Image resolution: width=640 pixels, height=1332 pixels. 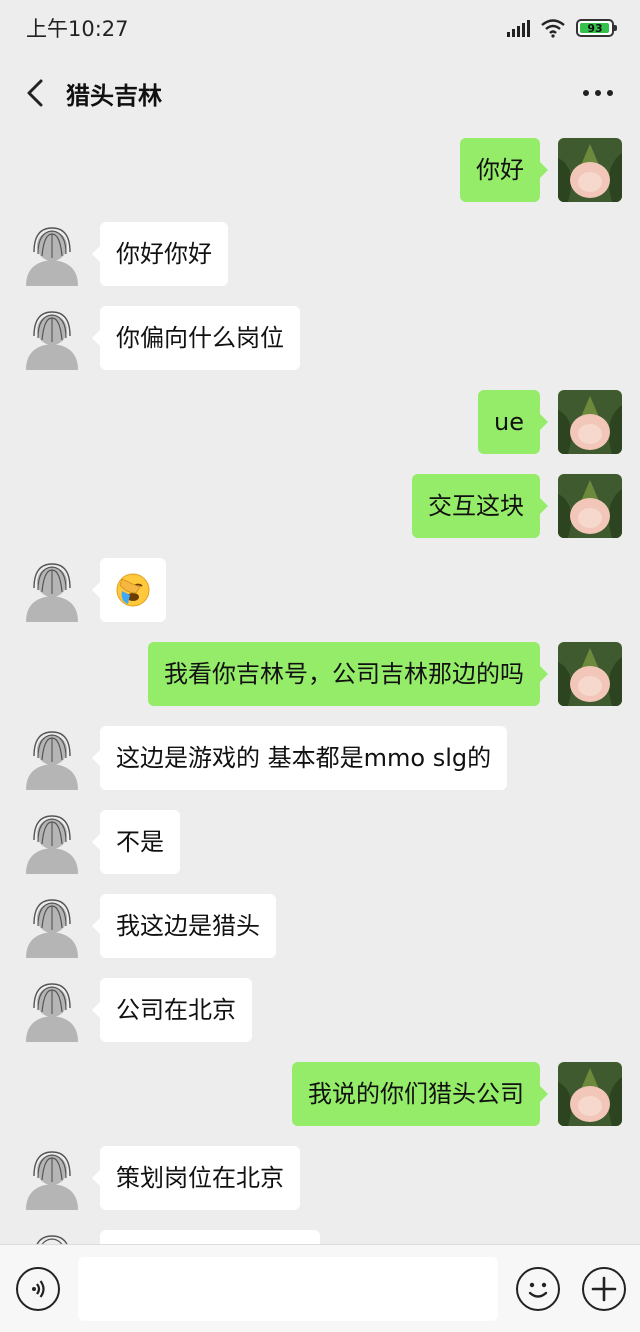 I want to click on emoji-button, so click(x=538, y=1289).